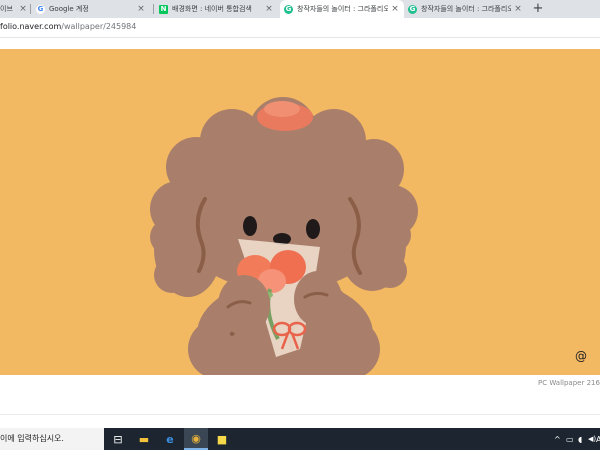  Describe the element at coordinates (69, 9) in the screenshot. I see `tab-title: Google 계정` at that location.